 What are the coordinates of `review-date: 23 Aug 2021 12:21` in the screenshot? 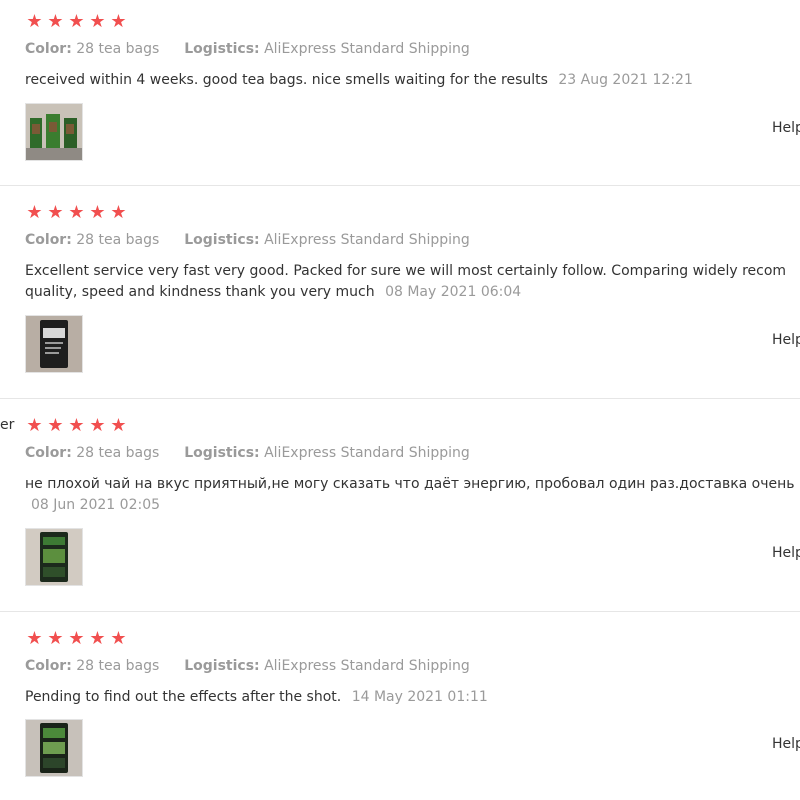 It's located at (625, 80).